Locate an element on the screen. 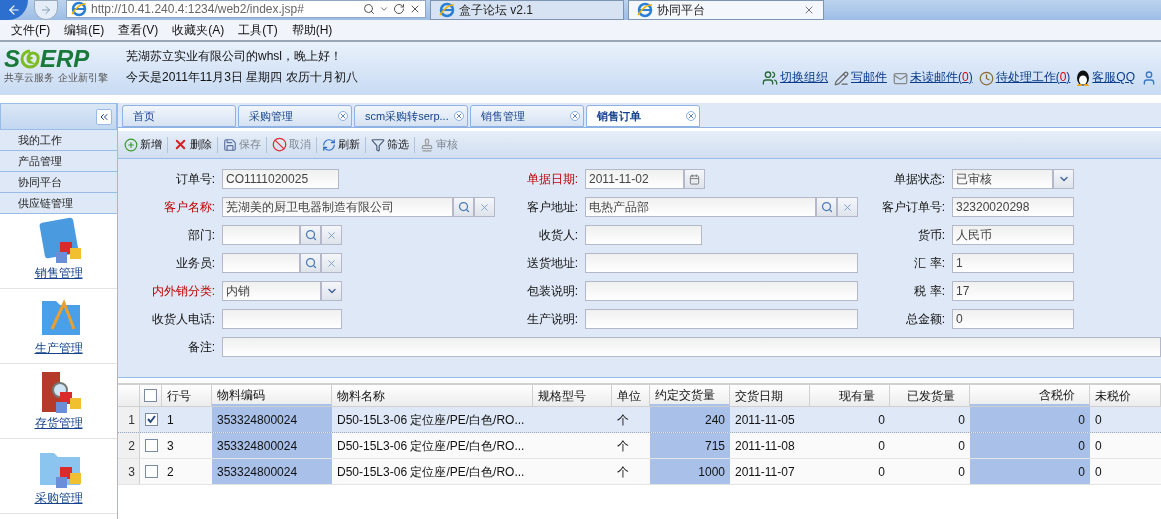  header-link: 未读邮件(0) is located at coordinates (941, 77).